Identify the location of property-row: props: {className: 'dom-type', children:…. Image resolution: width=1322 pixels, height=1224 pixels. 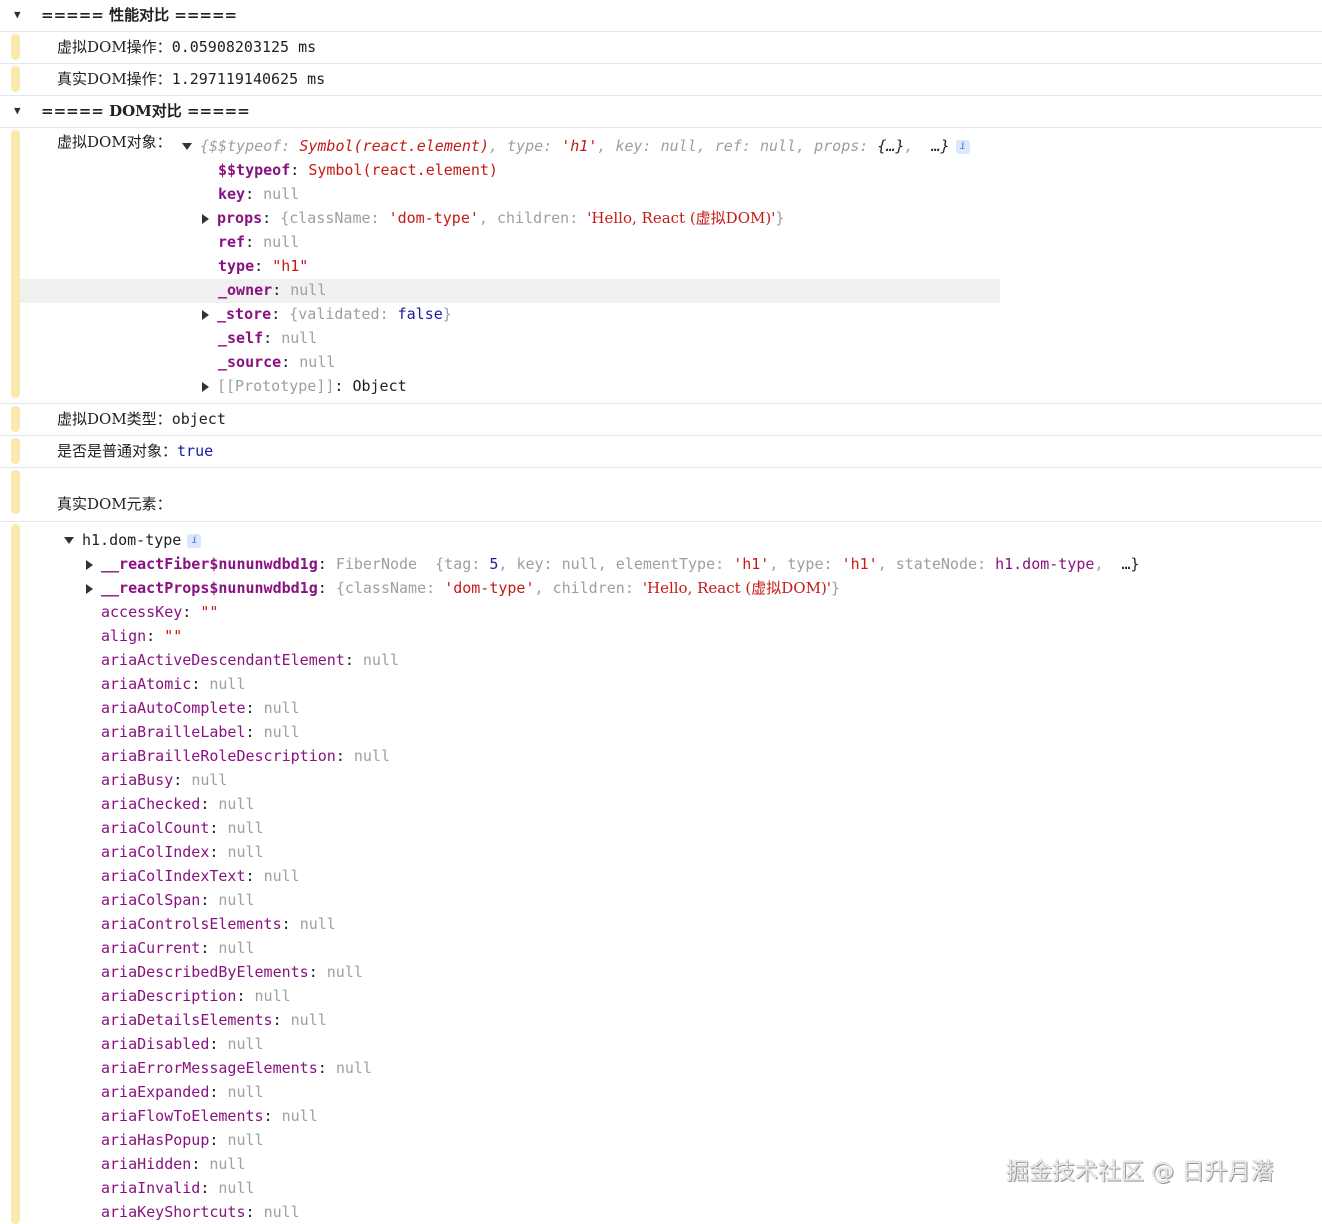
(493, 218).